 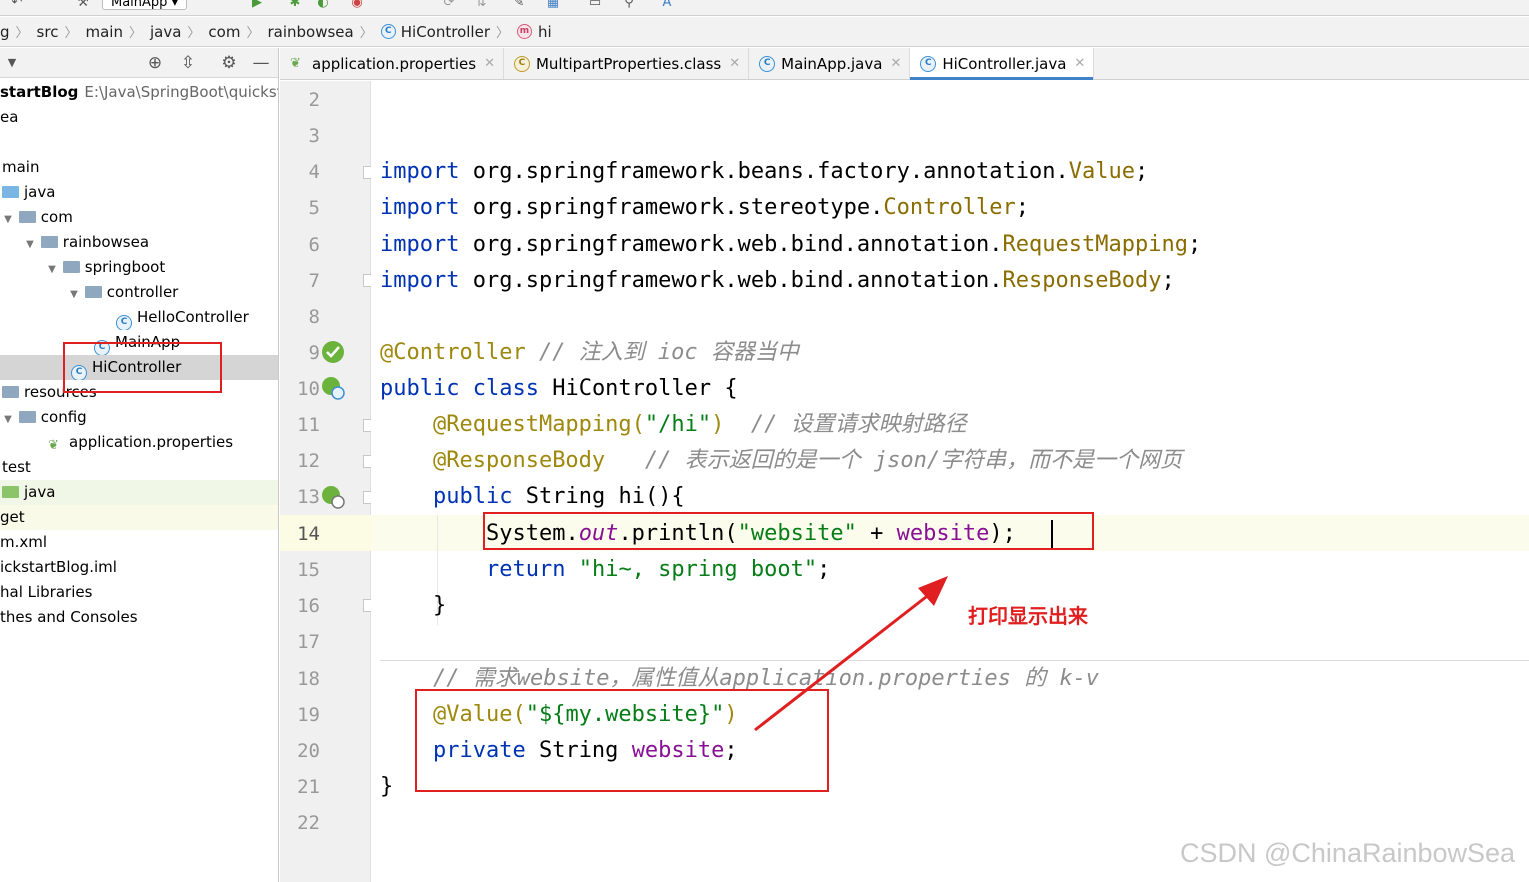 What do you see at coordinates (481, 5) in the screenshot?
I see `sync-icon: ⇅` at bounding box center [481, 5].